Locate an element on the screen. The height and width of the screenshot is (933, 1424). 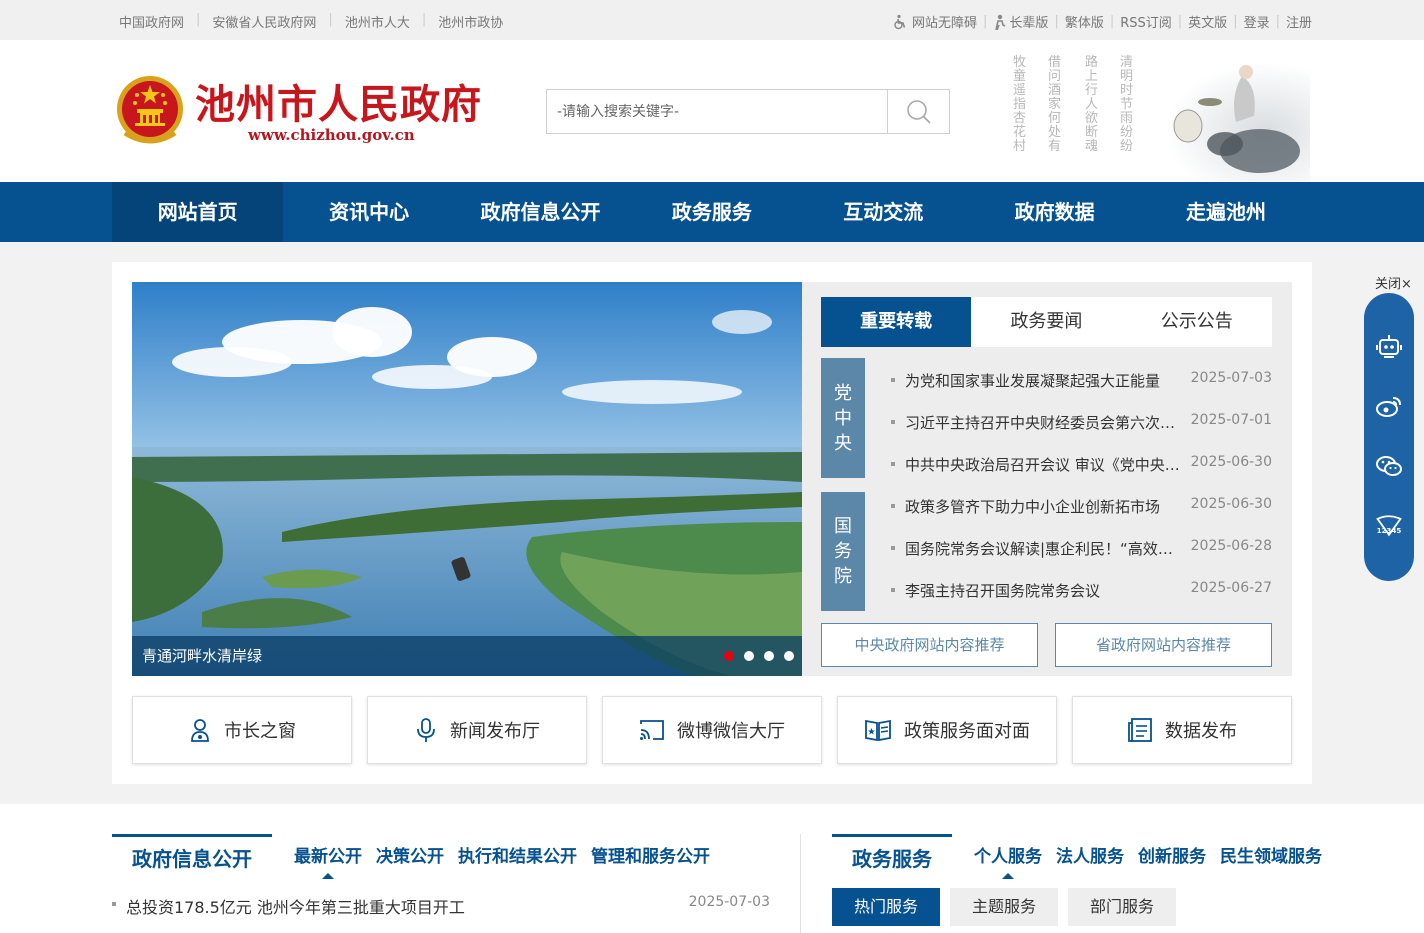
list-item: 习近平主持召开中央财经委员会第六次会议 2025-07-01 is located at coordinates (1081, 422).